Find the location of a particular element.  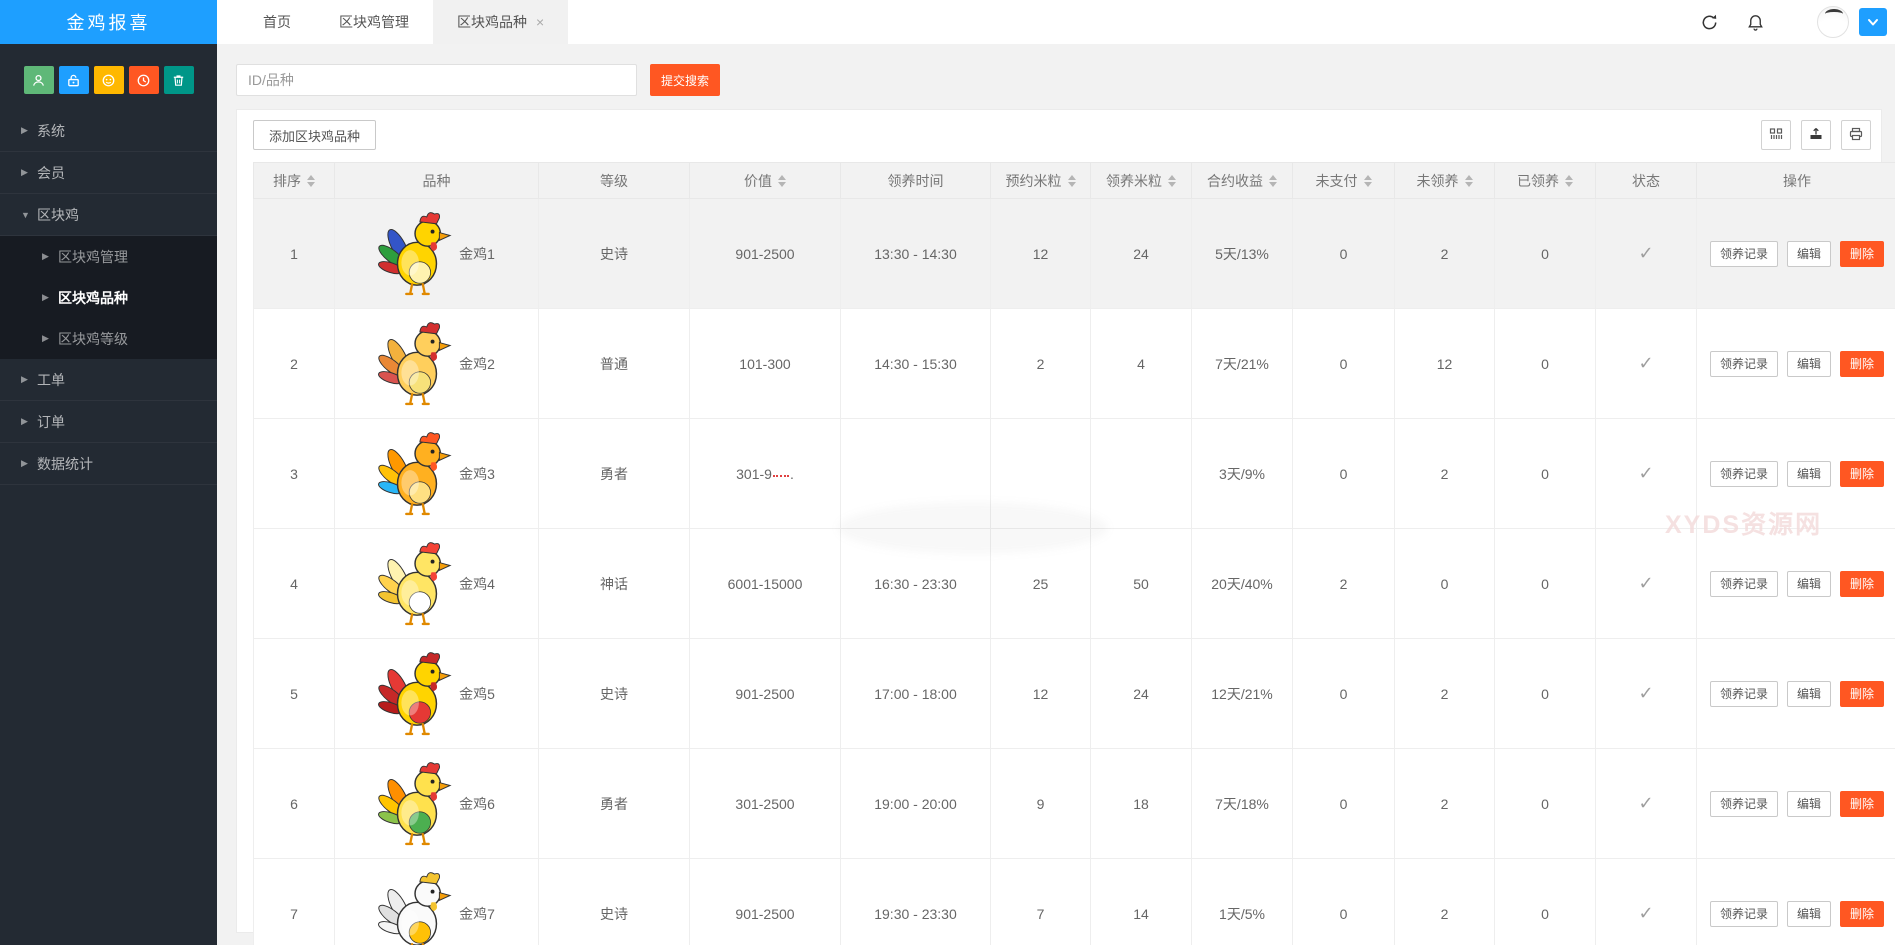

tab-区块鸡管理: 区块鸡管理 is located at coordinates (374, 22).